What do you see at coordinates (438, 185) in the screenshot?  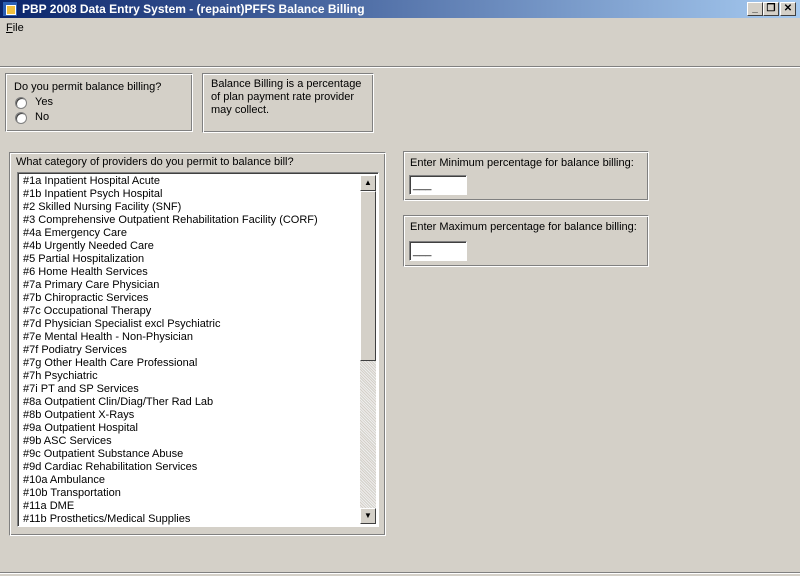 I see `min-percentage-input: ___` at bounding box center [438, 185].